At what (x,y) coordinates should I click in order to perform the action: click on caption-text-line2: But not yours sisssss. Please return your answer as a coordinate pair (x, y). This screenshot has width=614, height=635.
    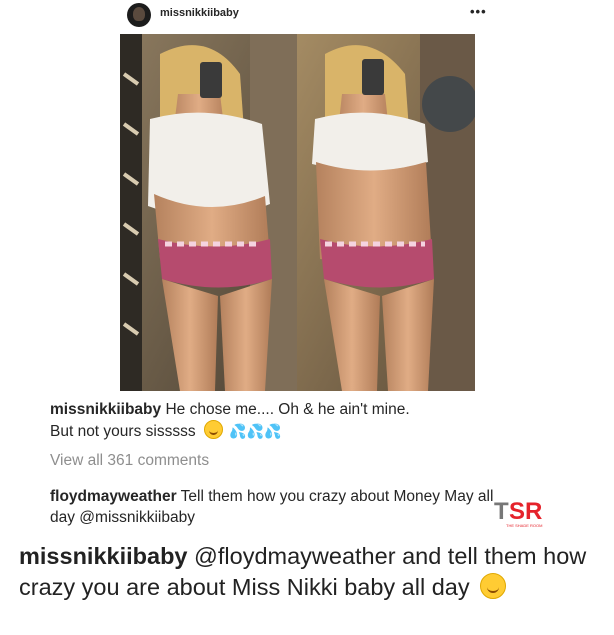
    Looking at the image, I should click on (123, 431).